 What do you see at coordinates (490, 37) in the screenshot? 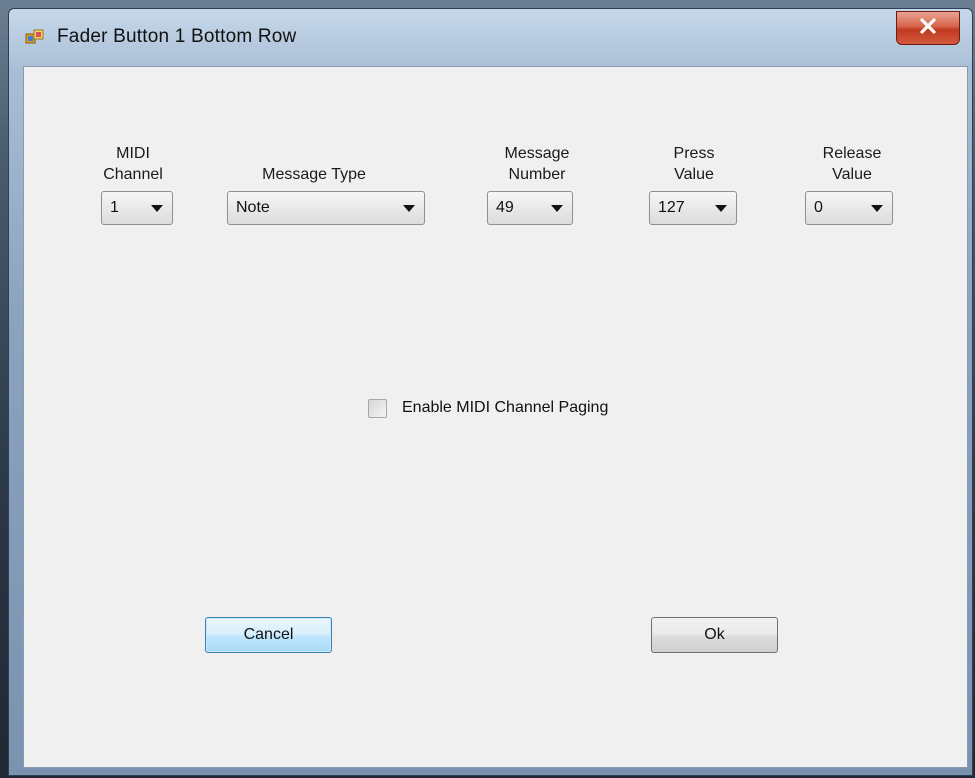
I see `title-bar: Fader Button 1 Bottom Row` at bounding box center [490, 37].